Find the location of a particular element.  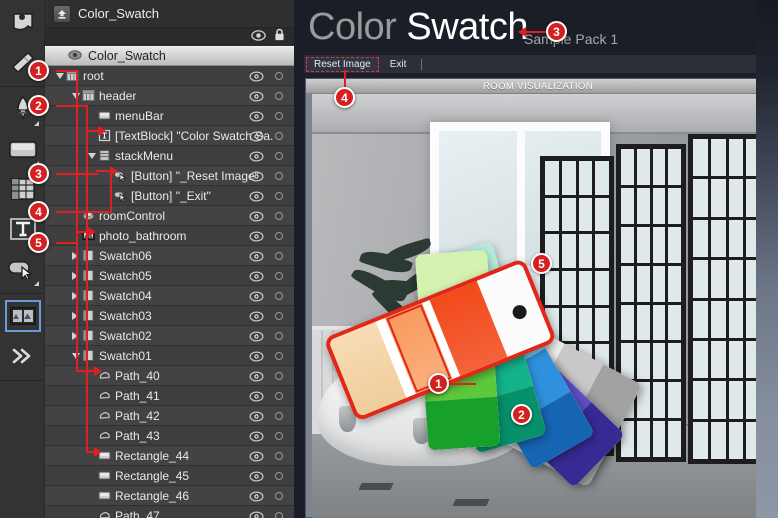

app-title-part2: Swatch is located at coordinates (467, 27).